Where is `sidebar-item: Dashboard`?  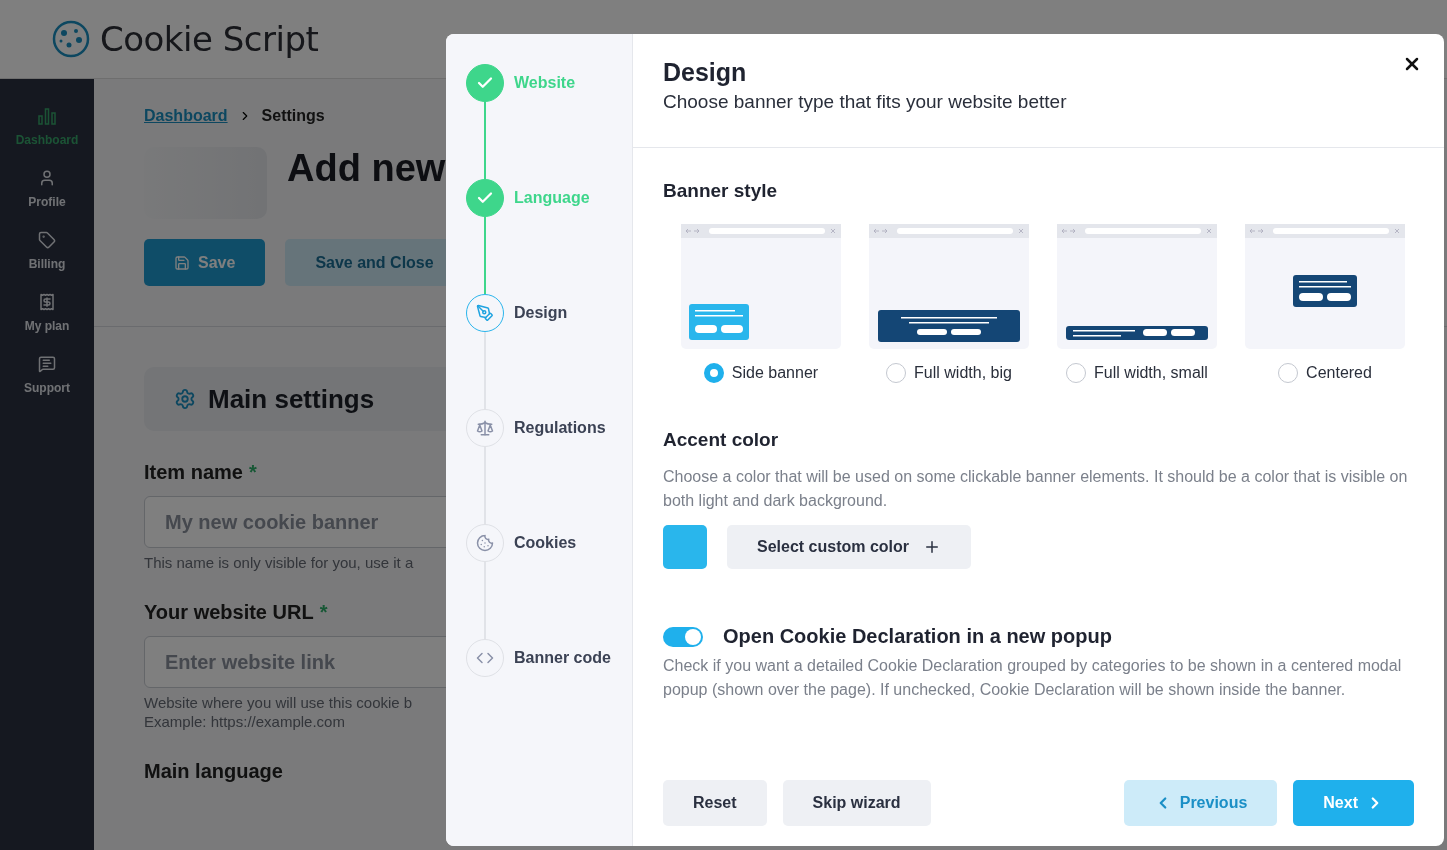
sidebar-item: Dashboard is located at coordinates (47, 127).